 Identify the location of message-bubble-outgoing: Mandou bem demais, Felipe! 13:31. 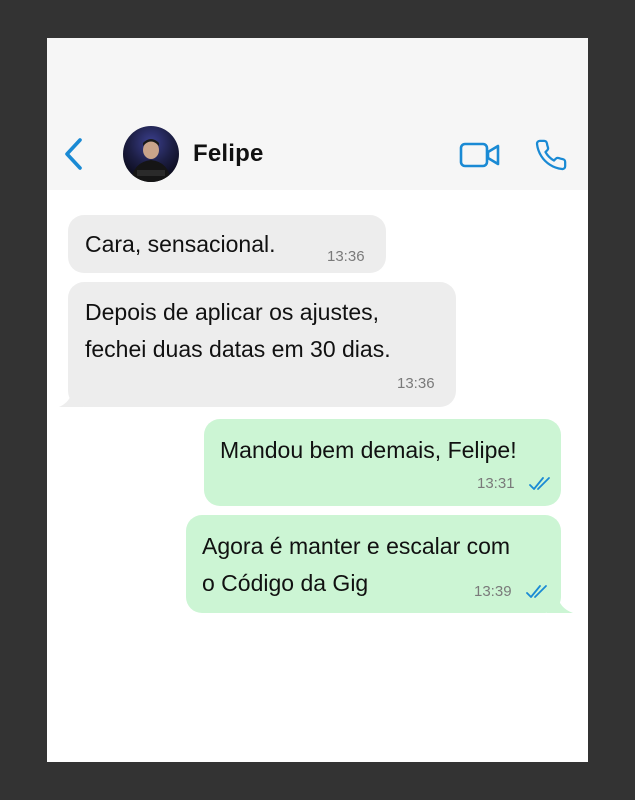
(382, 462).